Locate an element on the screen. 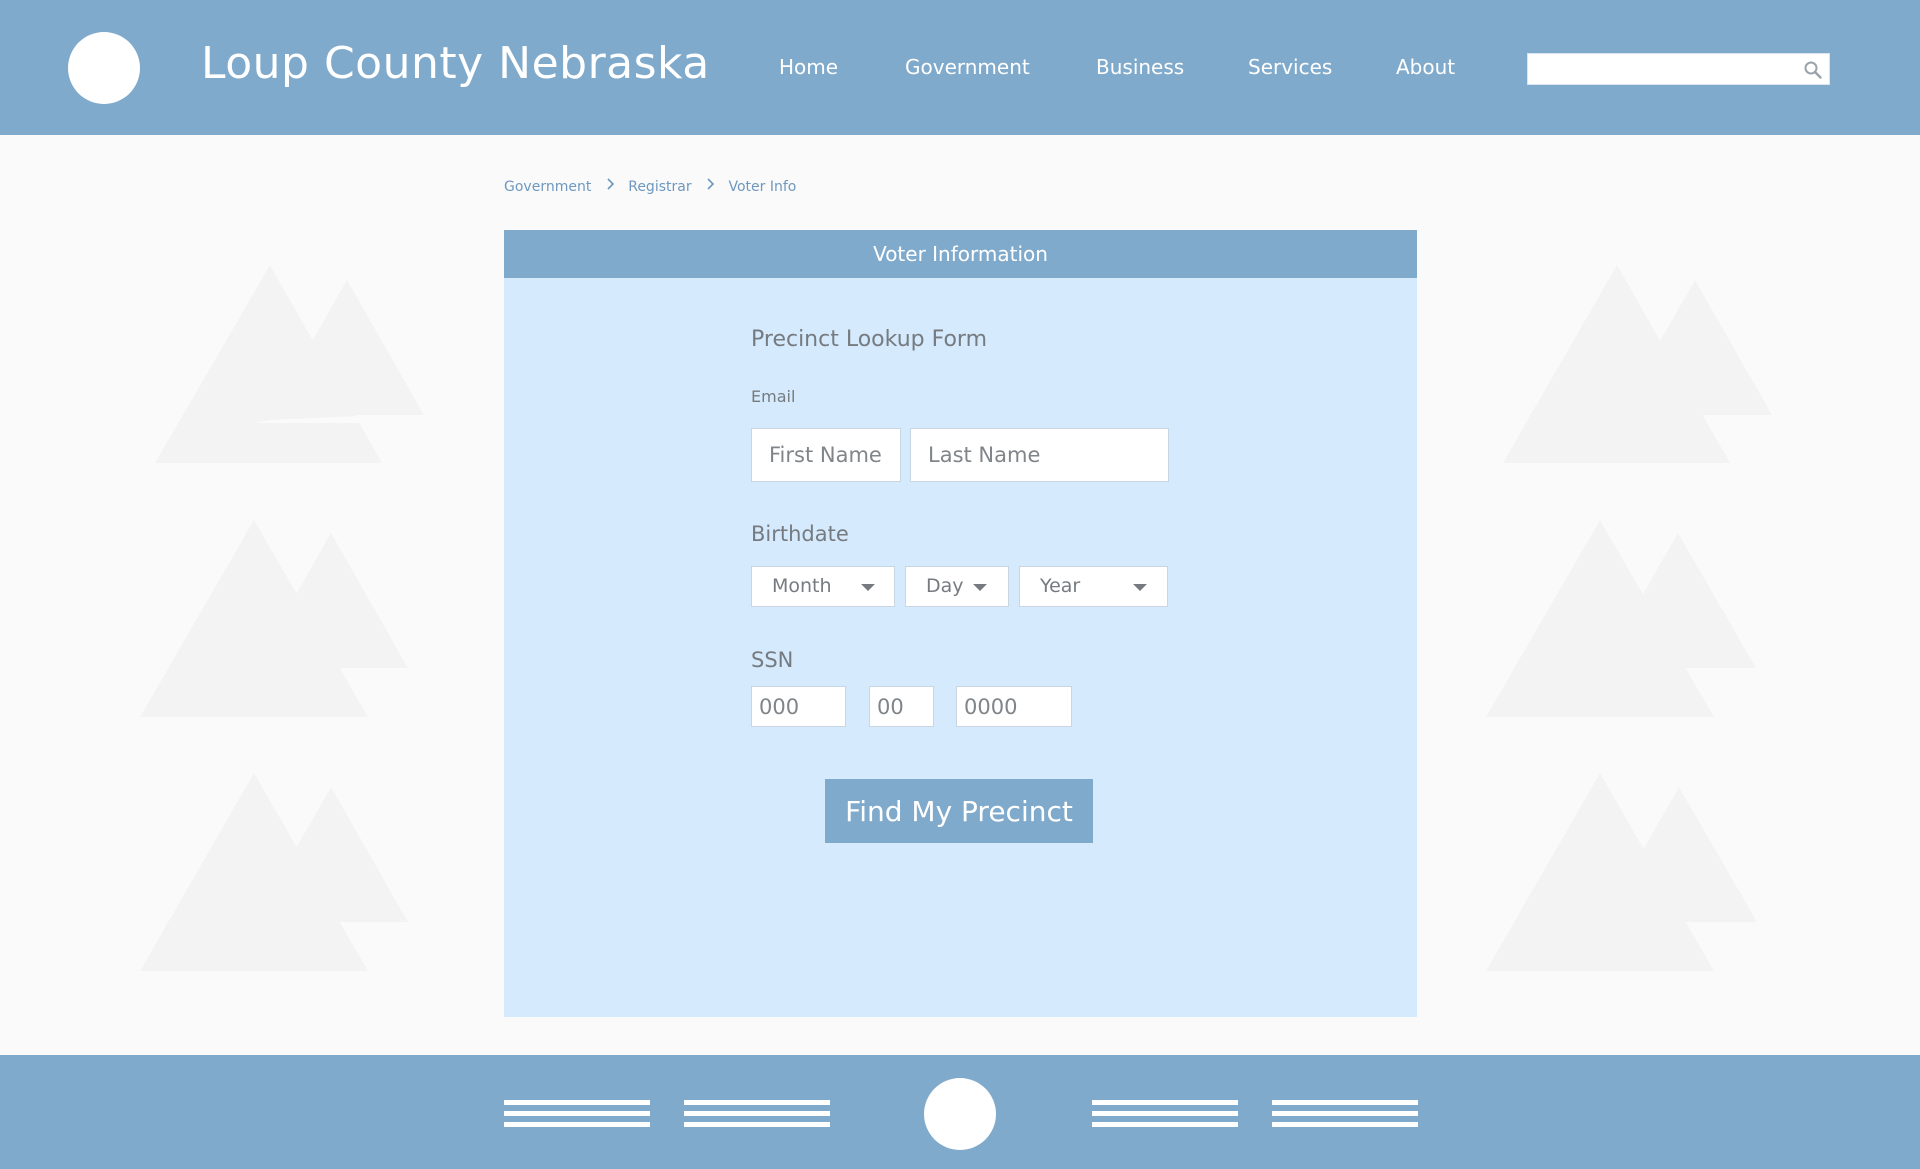 This screenshot has width=1920, height=1169. decorative-triangles-right is located at coordinates (1629, 618).